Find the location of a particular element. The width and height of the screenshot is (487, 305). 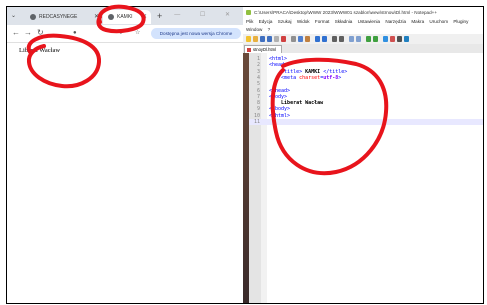

profile-icon: ● is located at coordinates (121, 33).